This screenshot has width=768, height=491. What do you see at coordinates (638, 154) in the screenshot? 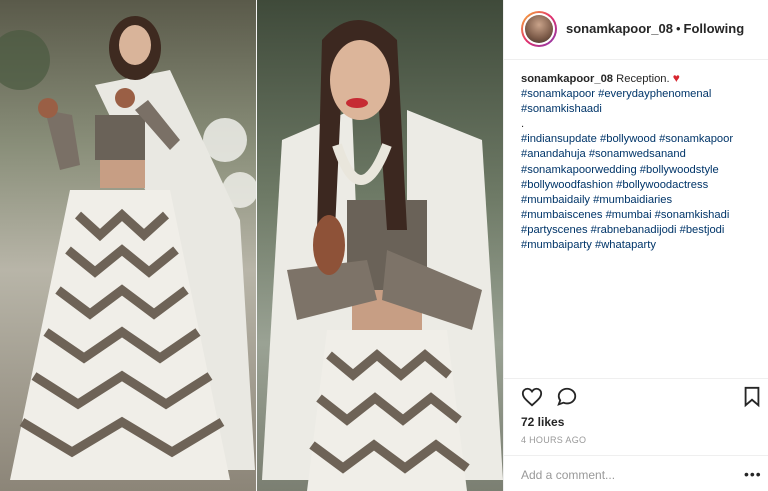
I see `hashtag-line: #anandahuja #sonamwedsanand` at bounding box center [638, 154].